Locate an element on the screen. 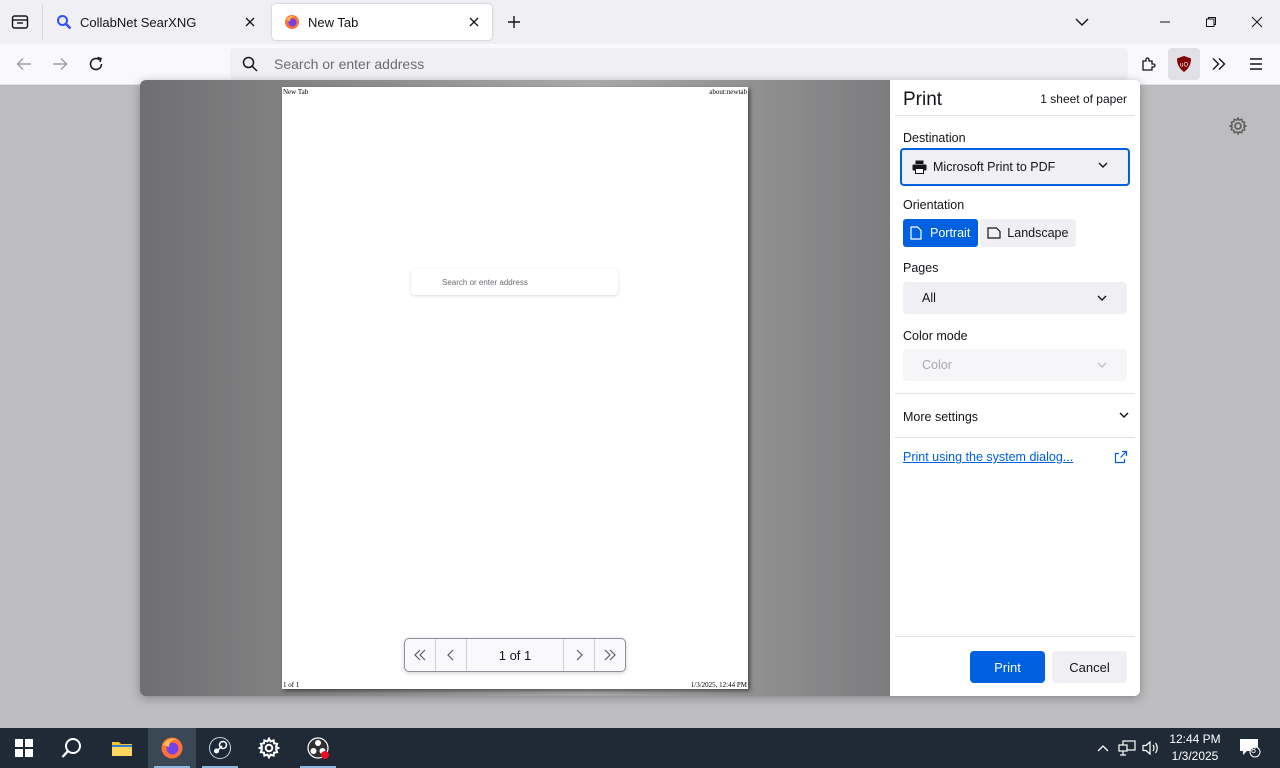  pages-select: All is located at coordinates (1015, 298).